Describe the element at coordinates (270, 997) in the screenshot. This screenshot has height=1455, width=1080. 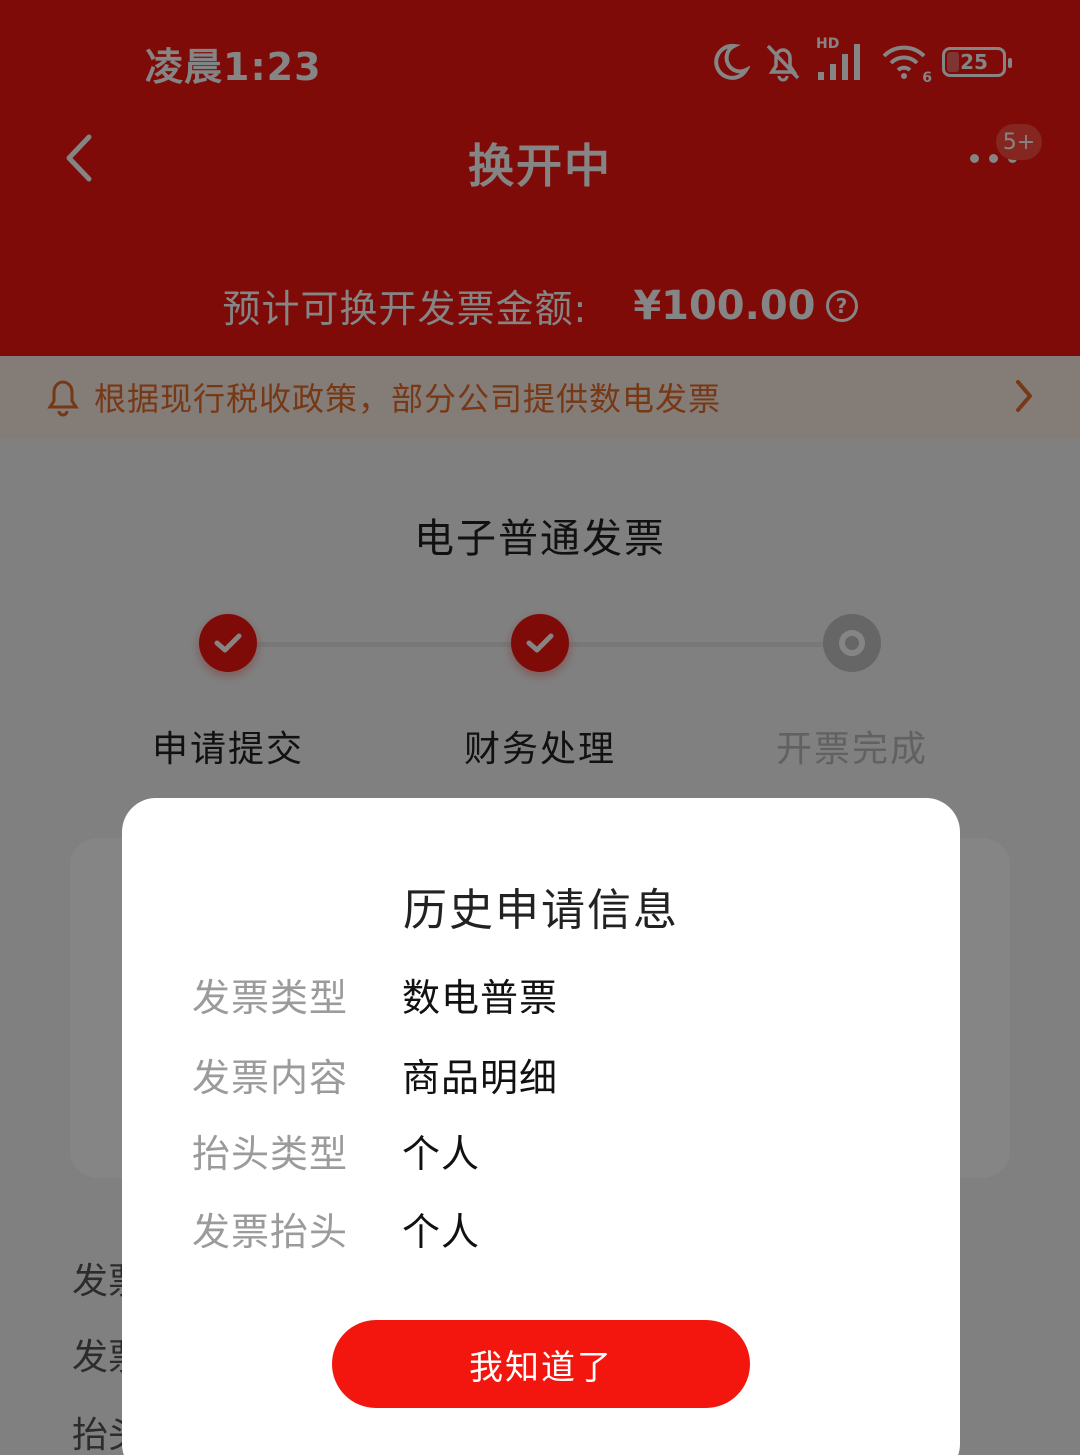
I see `info-key: 发票类型` at that location.